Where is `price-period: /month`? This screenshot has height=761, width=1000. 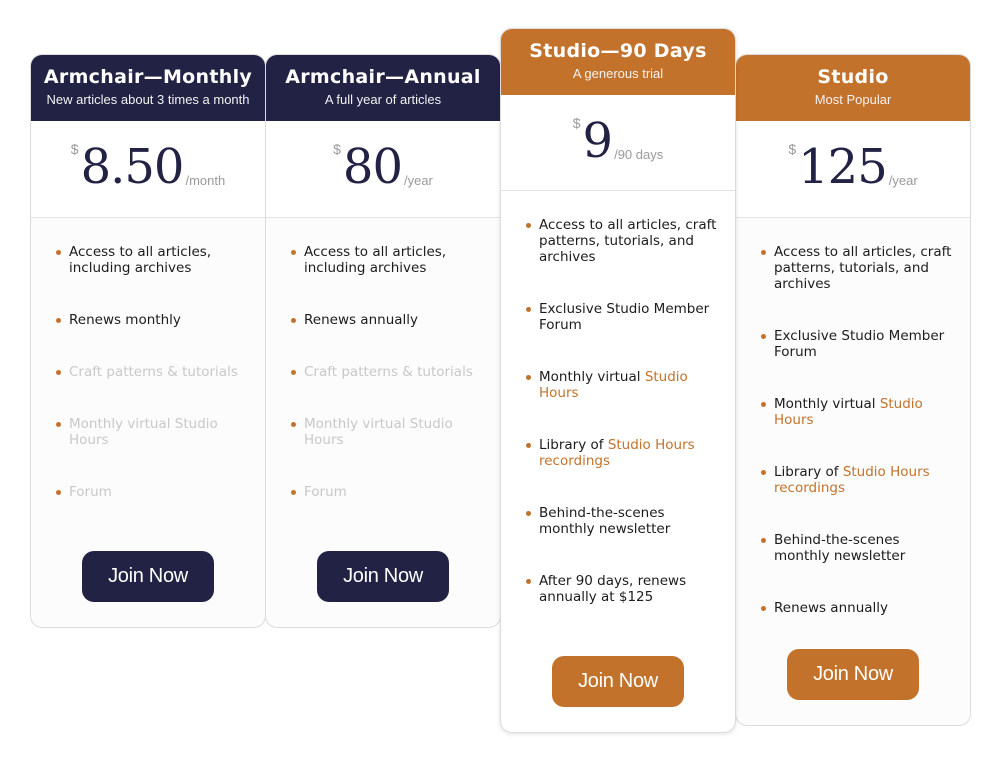
price-period: /month is located at coordinates (205, 180).